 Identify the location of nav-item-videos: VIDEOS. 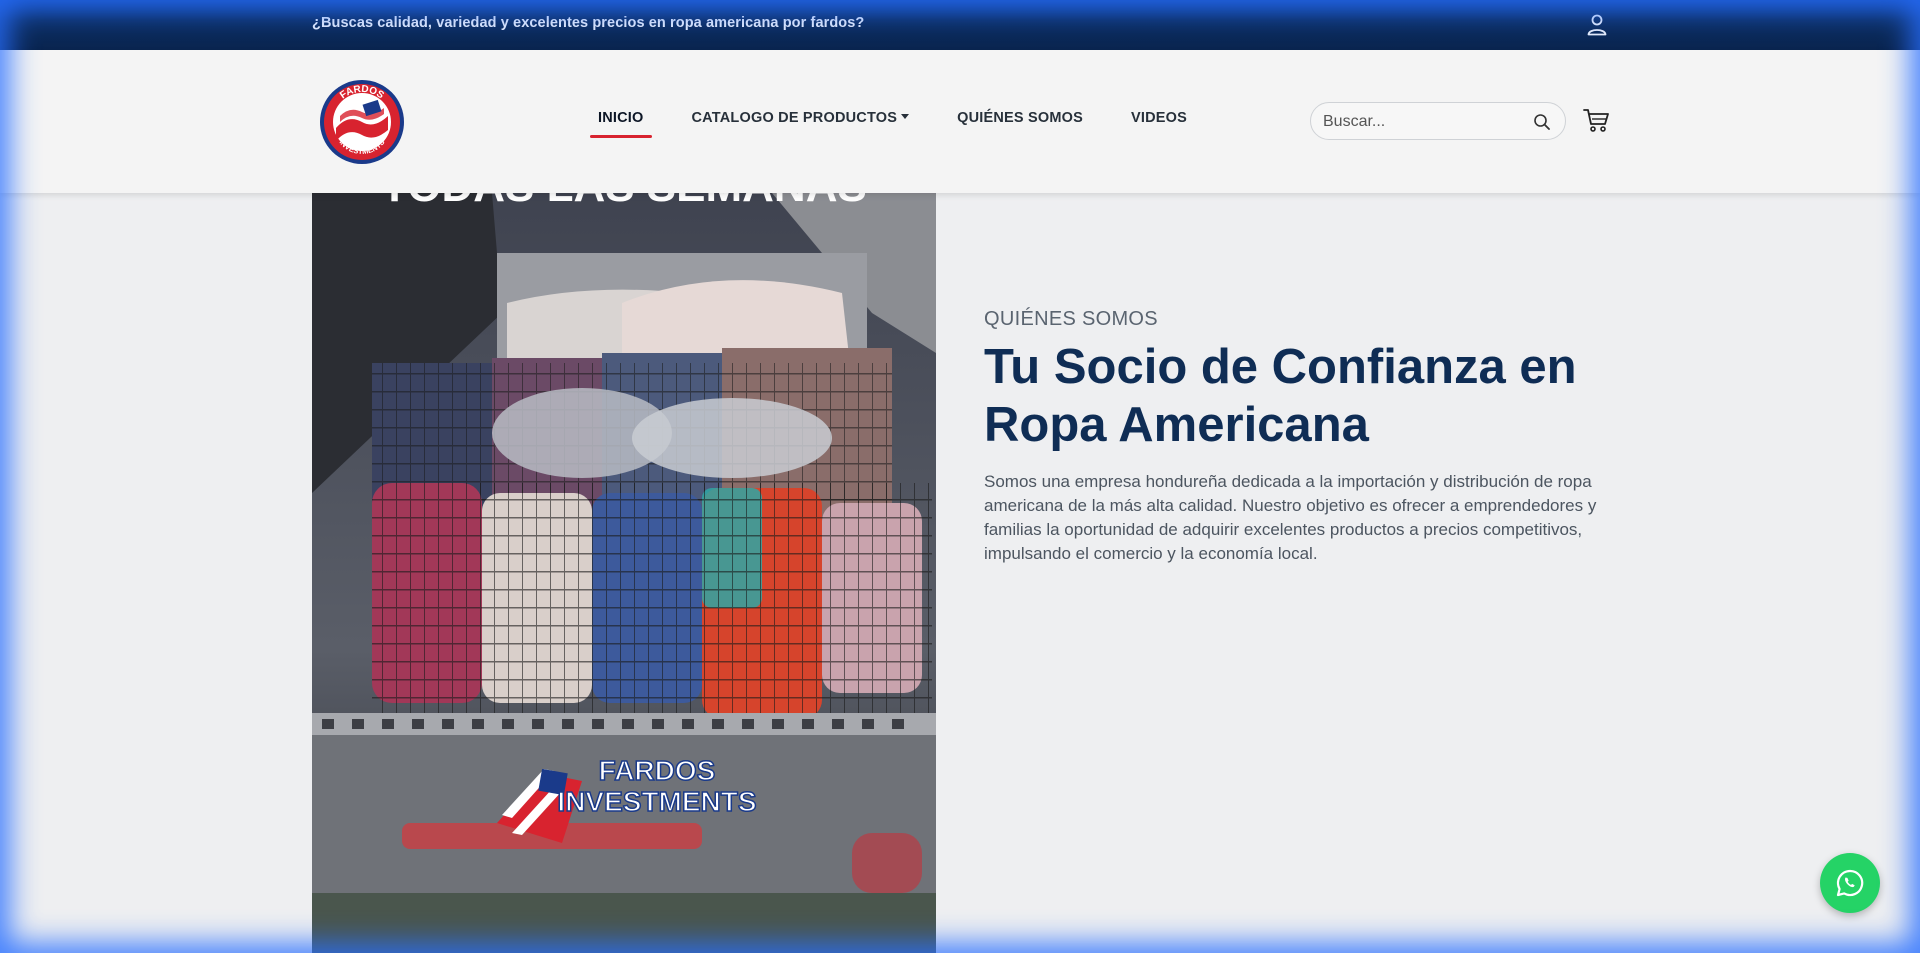
(1159, 124).